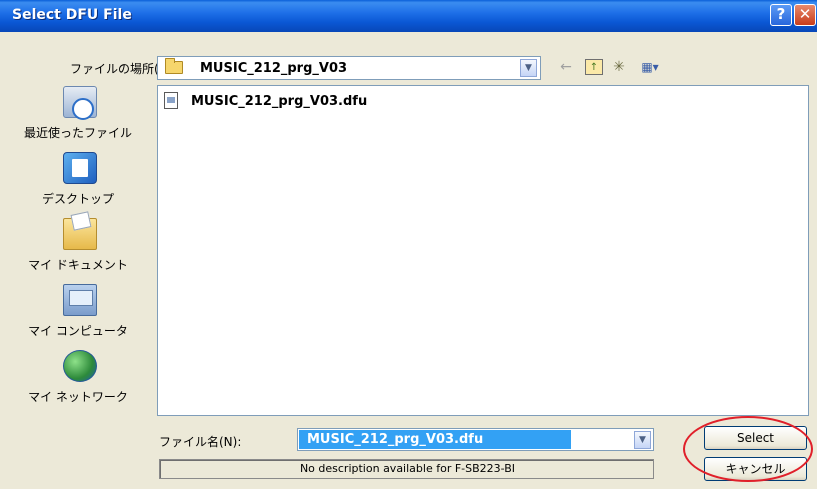 This screenshot has width=817, height=489. What do you see at coordinates (274, 68) in the screenshot?
I see `look-in-value: MUSIC_212_prg_V03` at bounding box center [274, 68].